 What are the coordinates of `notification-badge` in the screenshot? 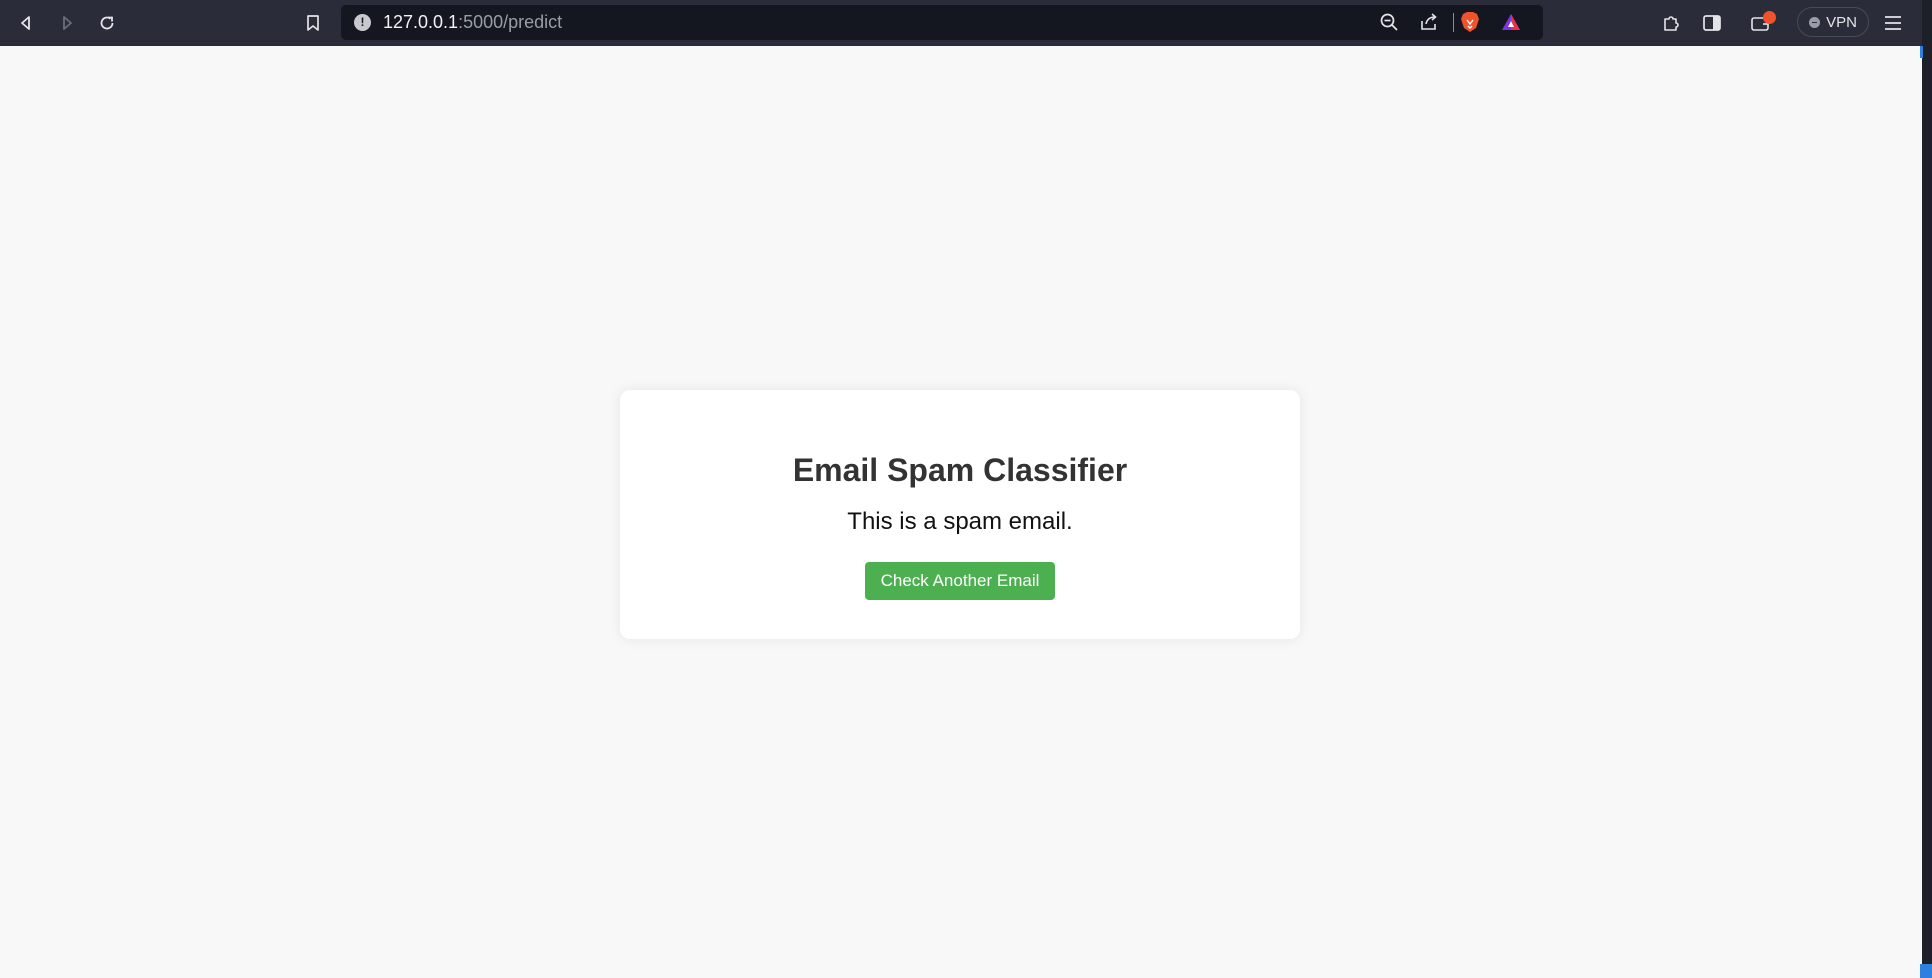 It's located at (1769, 17).